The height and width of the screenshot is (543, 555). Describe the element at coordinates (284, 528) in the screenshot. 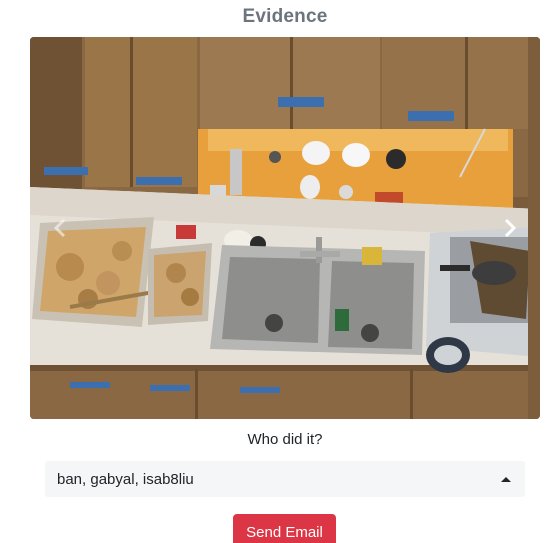

I see `send-email-button: Send Email` at that location.